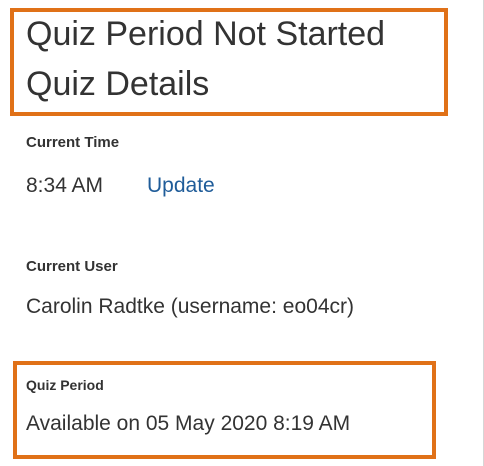  I want to click on current-user-value: Carolin Radtke (username: eo04cr), so click(190, 306).